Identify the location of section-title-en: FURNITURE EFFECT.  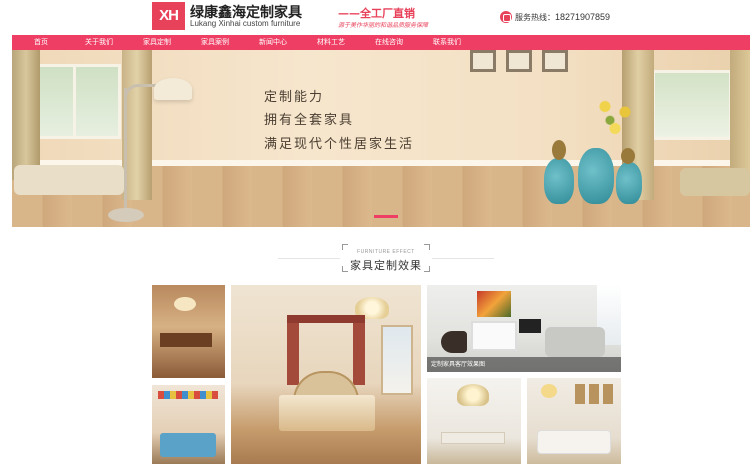
(386, 252).